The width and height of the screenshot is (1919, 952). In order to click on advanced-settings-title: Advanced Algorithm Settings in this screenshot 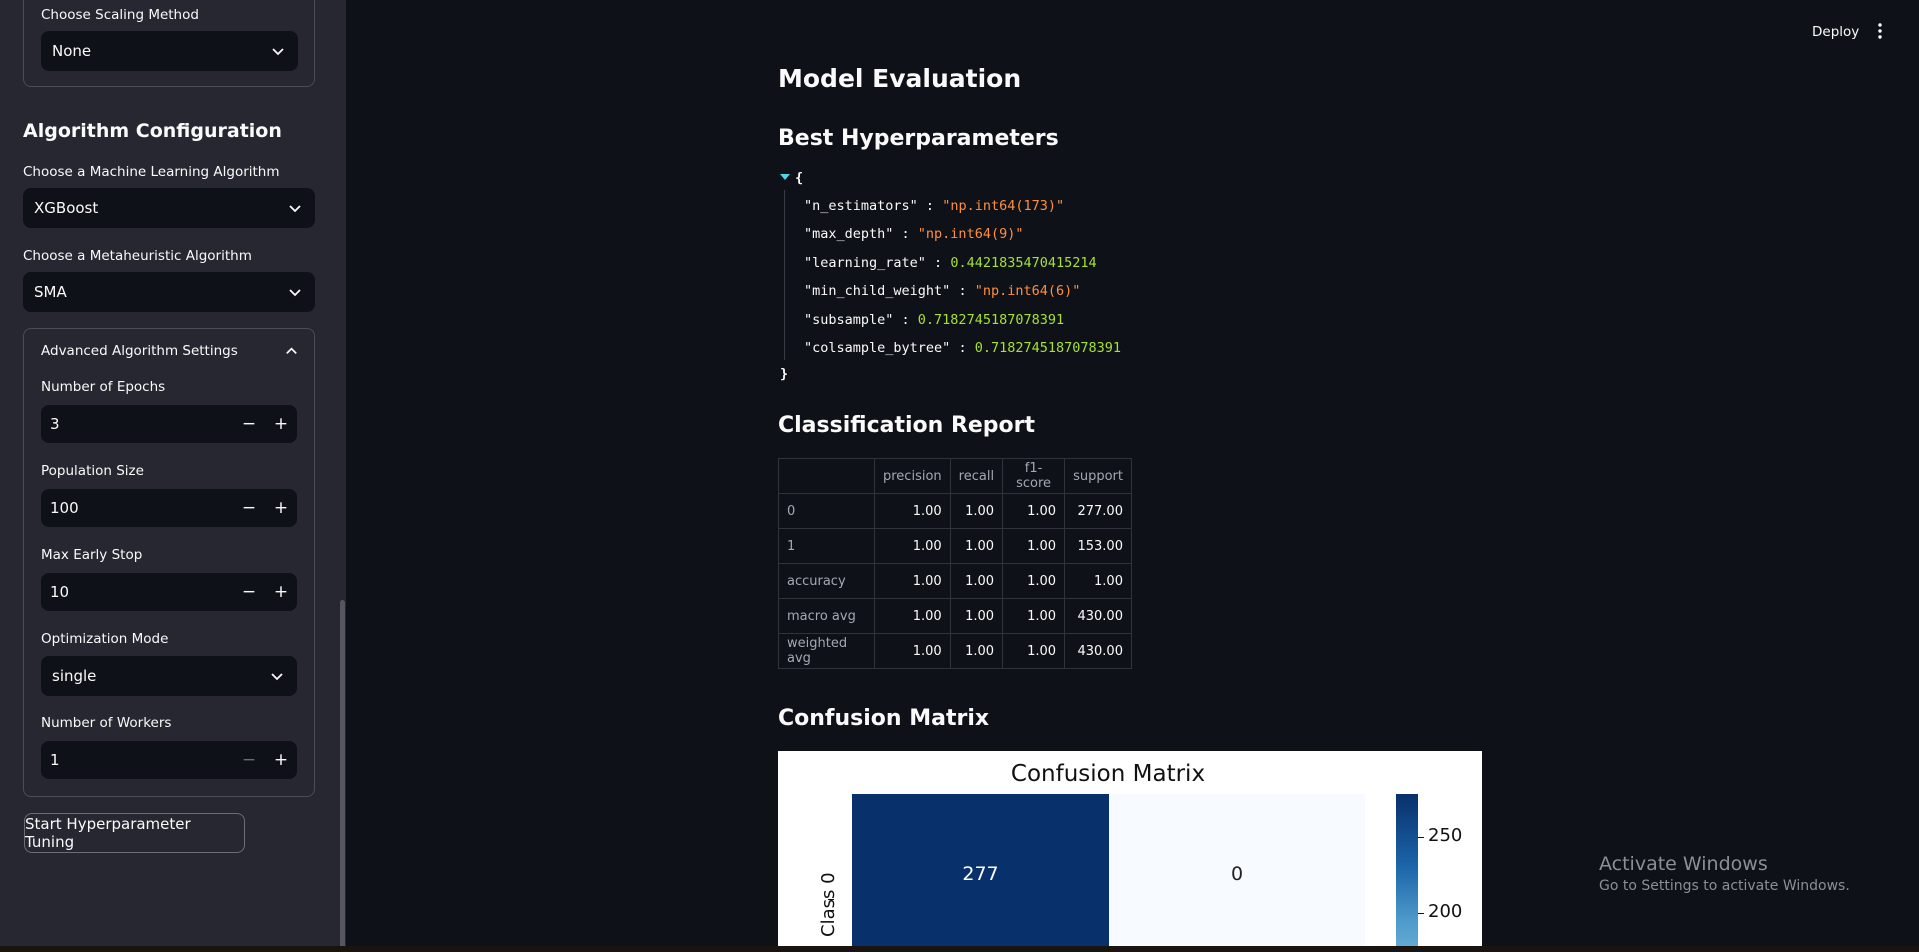, I will do `click(139, 351)`.